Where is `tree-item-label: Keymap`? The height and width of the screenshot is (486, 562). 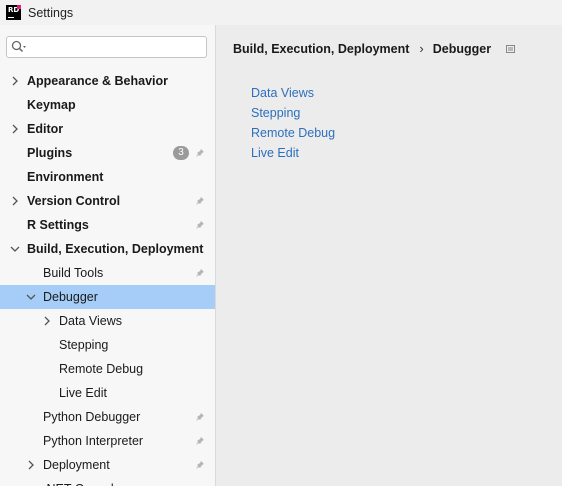 tree-item-label: Keymap is located at coordinates (51, 105).